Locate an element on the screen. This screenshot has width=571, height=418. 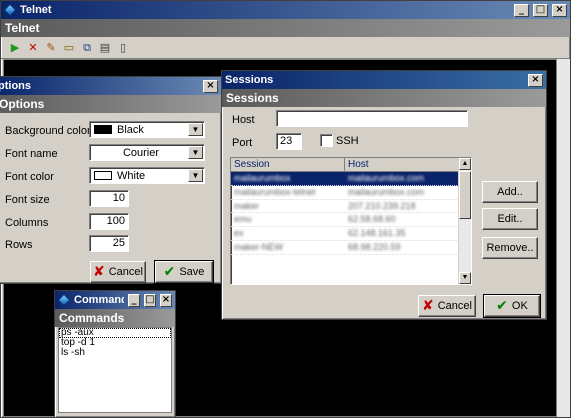
options-title: ptions is located at coordinates (15, 86).